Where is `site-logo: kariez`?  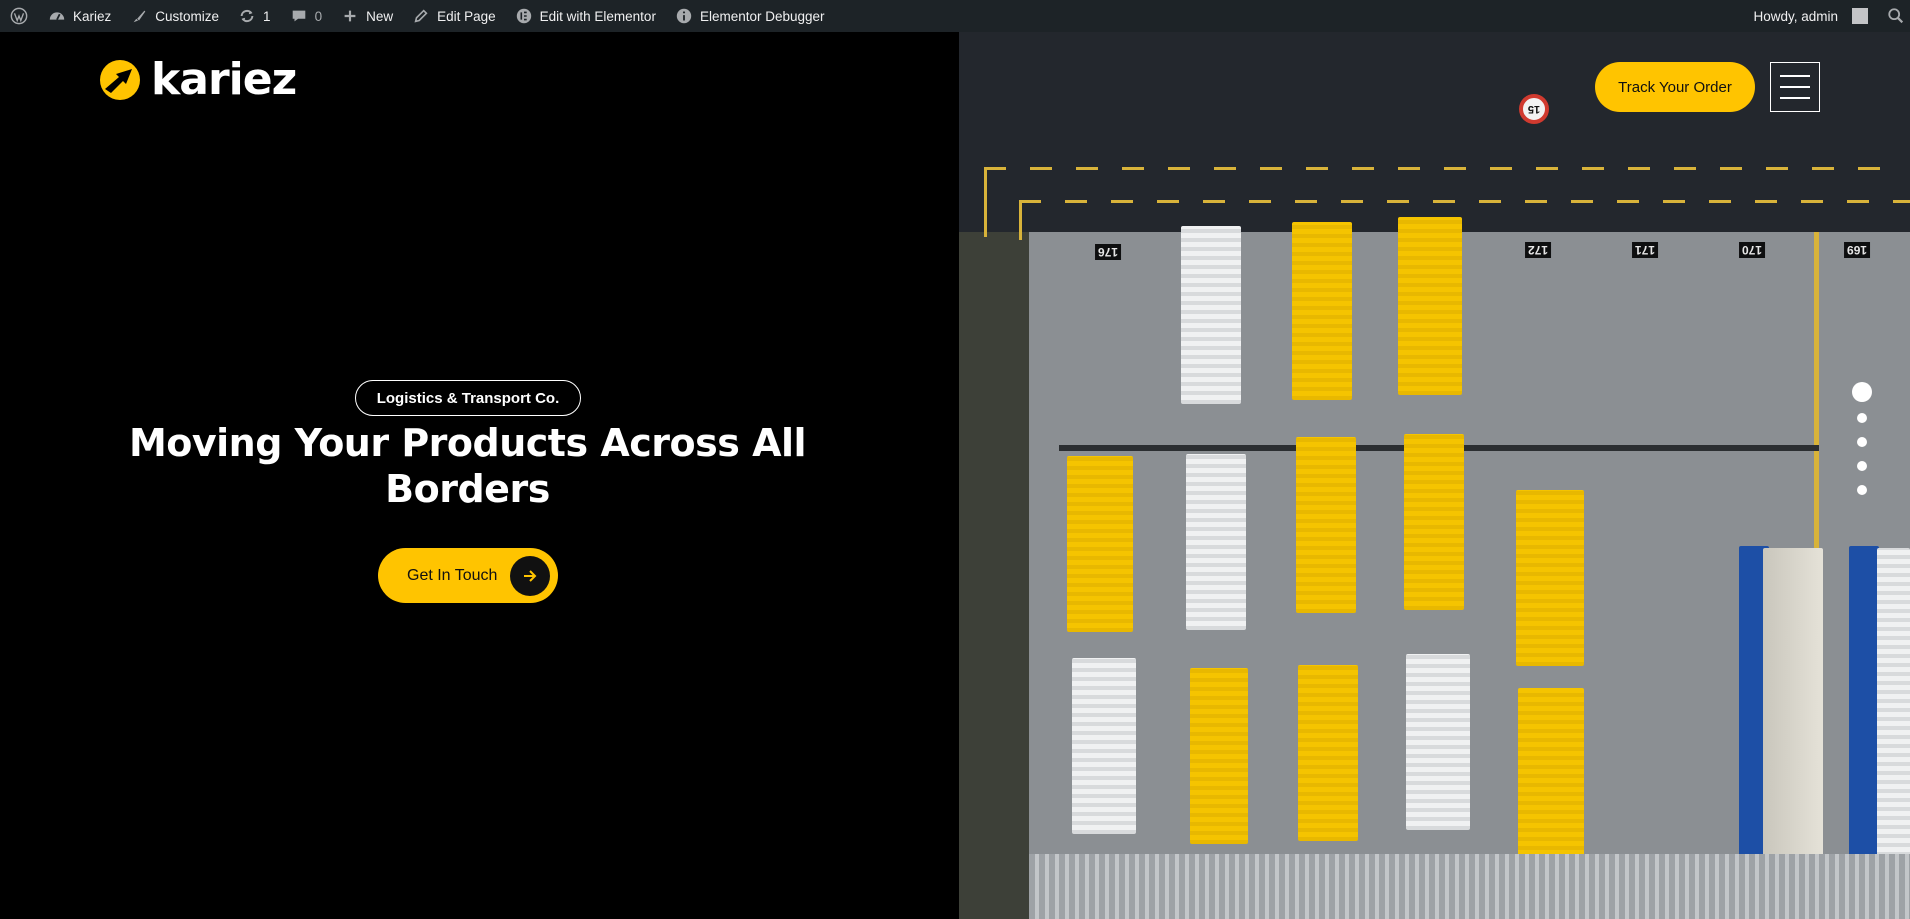 site-logo: kariez is located at coordinates (198, 79).